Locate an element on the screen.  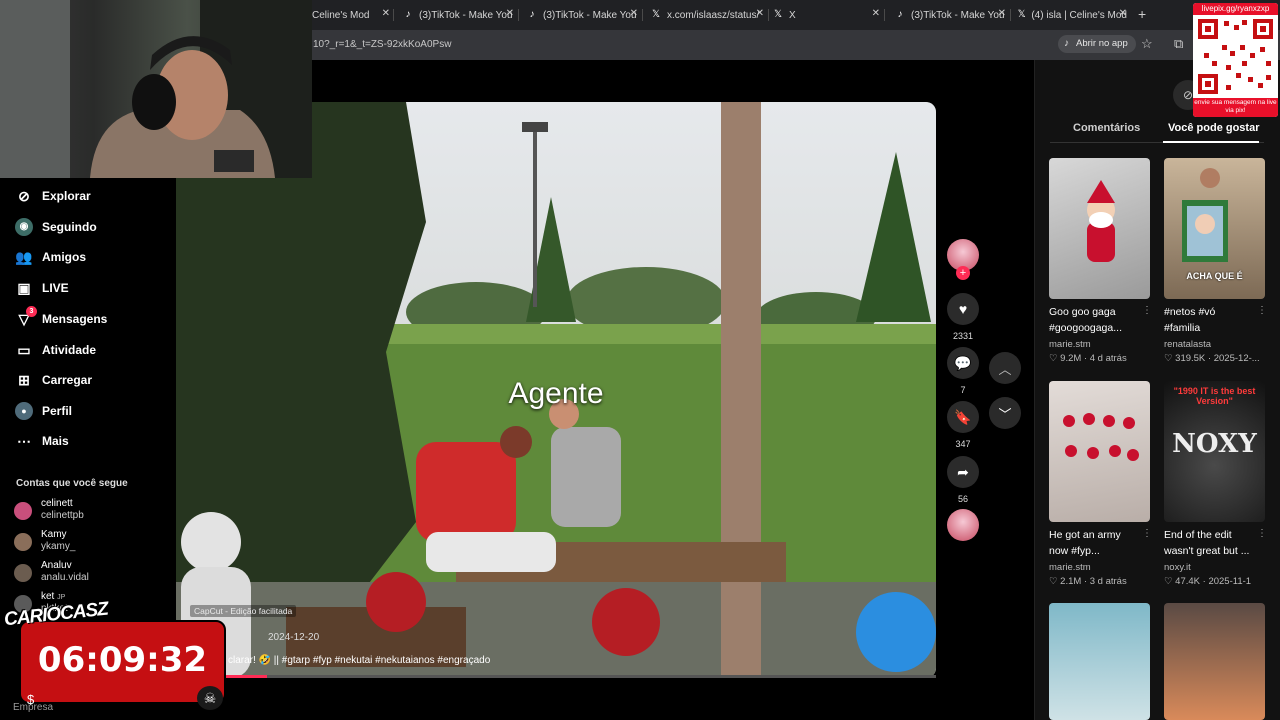
tab-title: x.com/islaasz/status/ is located at coordinates (713, 15).